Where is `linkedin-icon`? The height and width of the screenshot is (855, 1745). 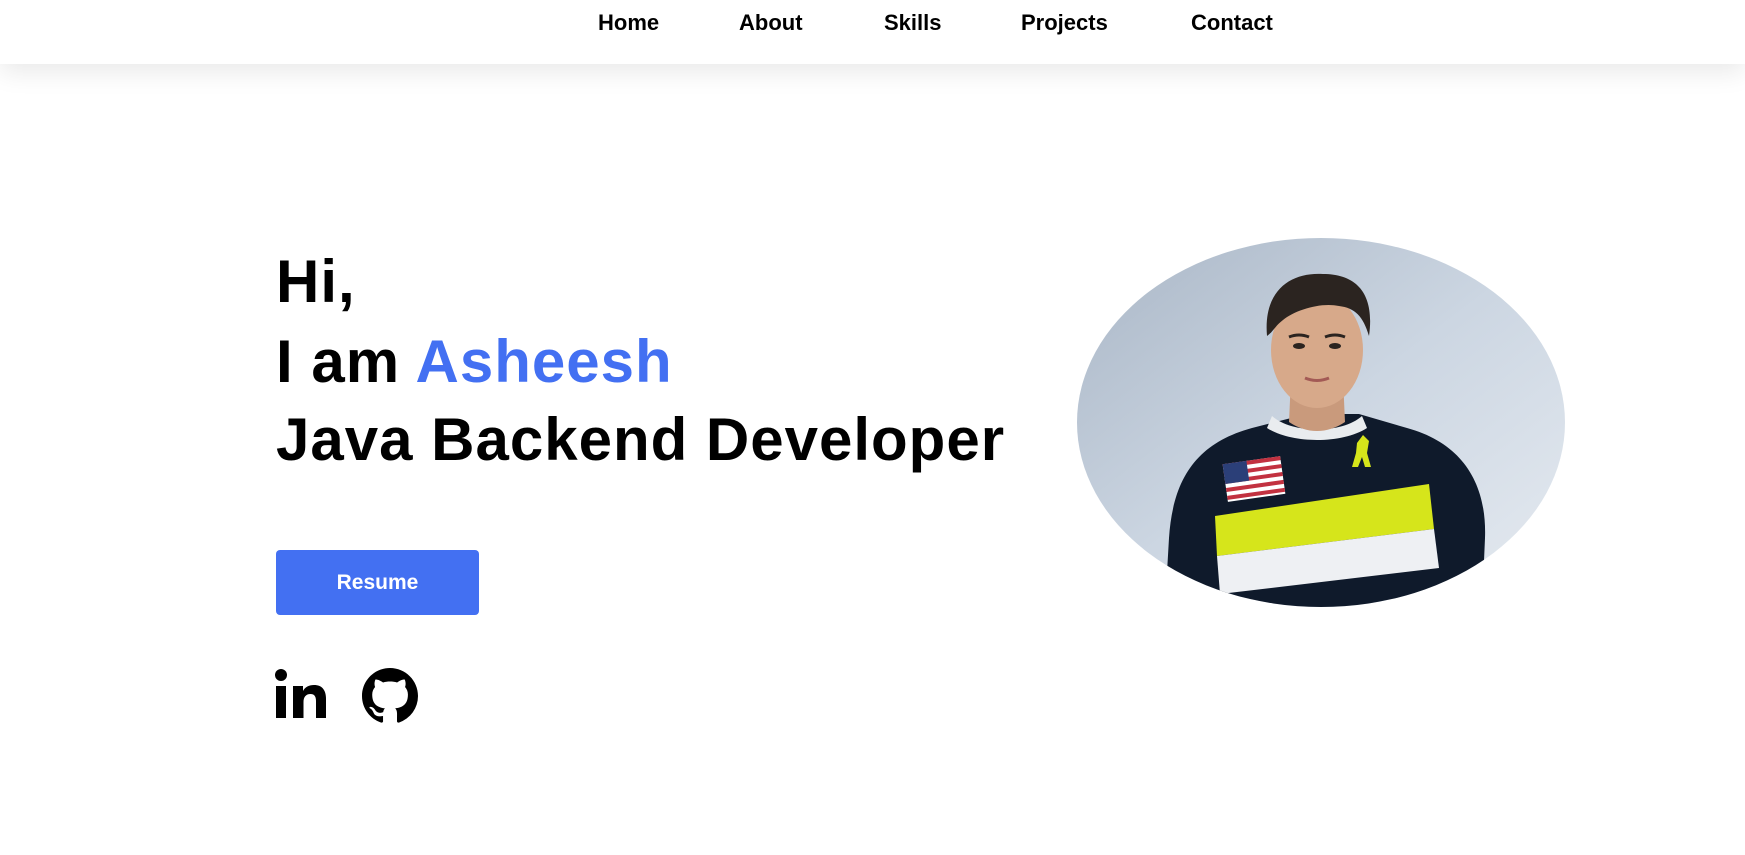
linkedin-icon is located at coordinates (300, 693).